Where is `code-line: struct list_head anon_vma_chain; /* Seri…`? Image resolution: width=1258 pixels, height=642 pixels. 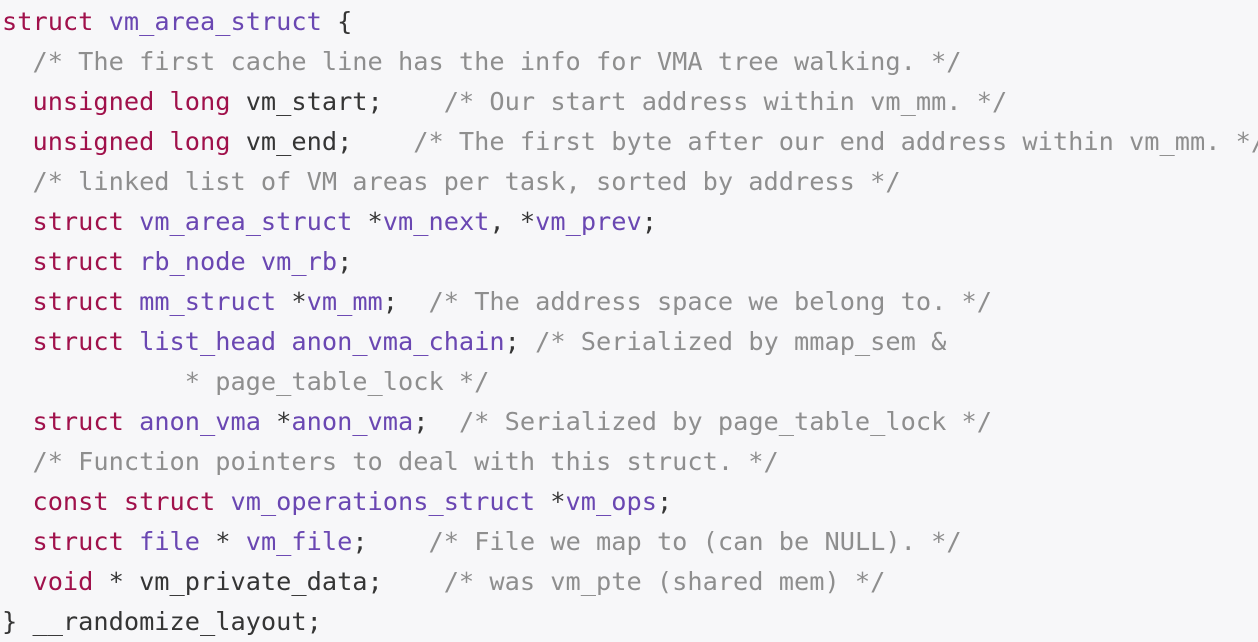
code-line: struct list_head anon_vma_chain; /* Seri… is located at coordinates (630, 342).